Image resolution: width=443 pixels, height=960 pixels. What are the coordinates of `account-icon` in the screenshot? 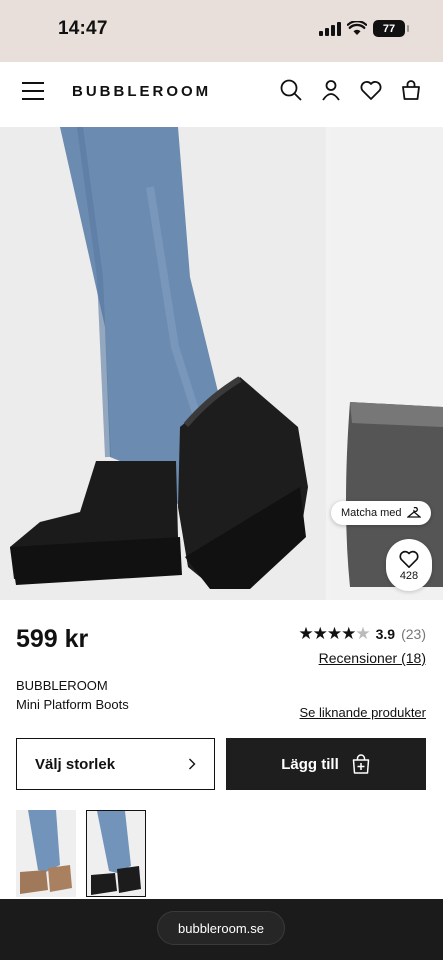 It's located at (331, 90).